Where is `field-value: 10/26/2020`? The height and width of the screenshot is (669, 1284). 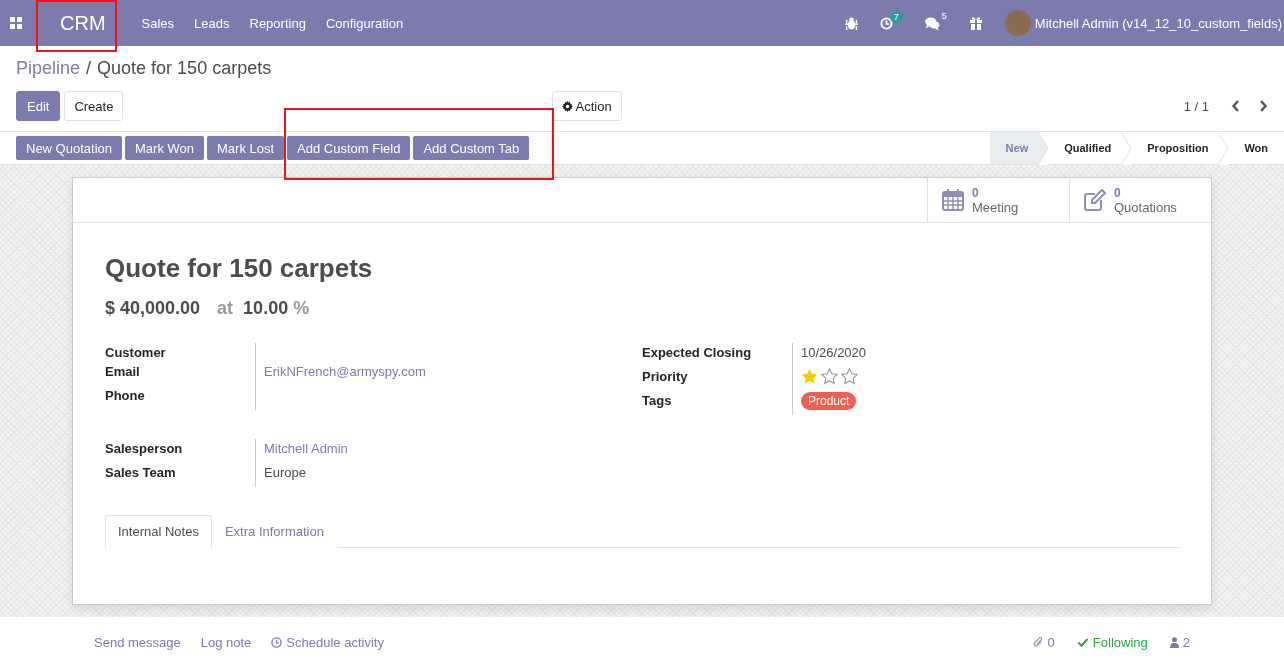
field-value: 10/26/2020 is located at coordinates (834, 353).